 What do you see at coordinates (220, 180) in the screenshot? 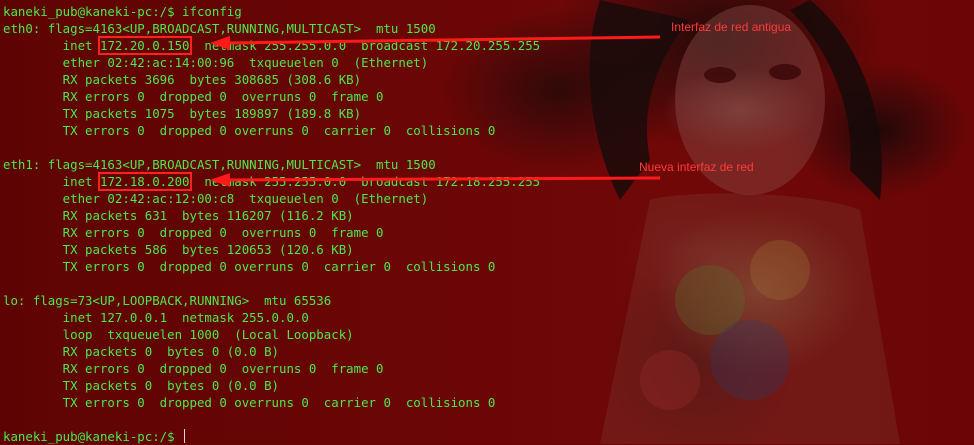
I see `arrow-head-new` at bounding box center [220, 180].